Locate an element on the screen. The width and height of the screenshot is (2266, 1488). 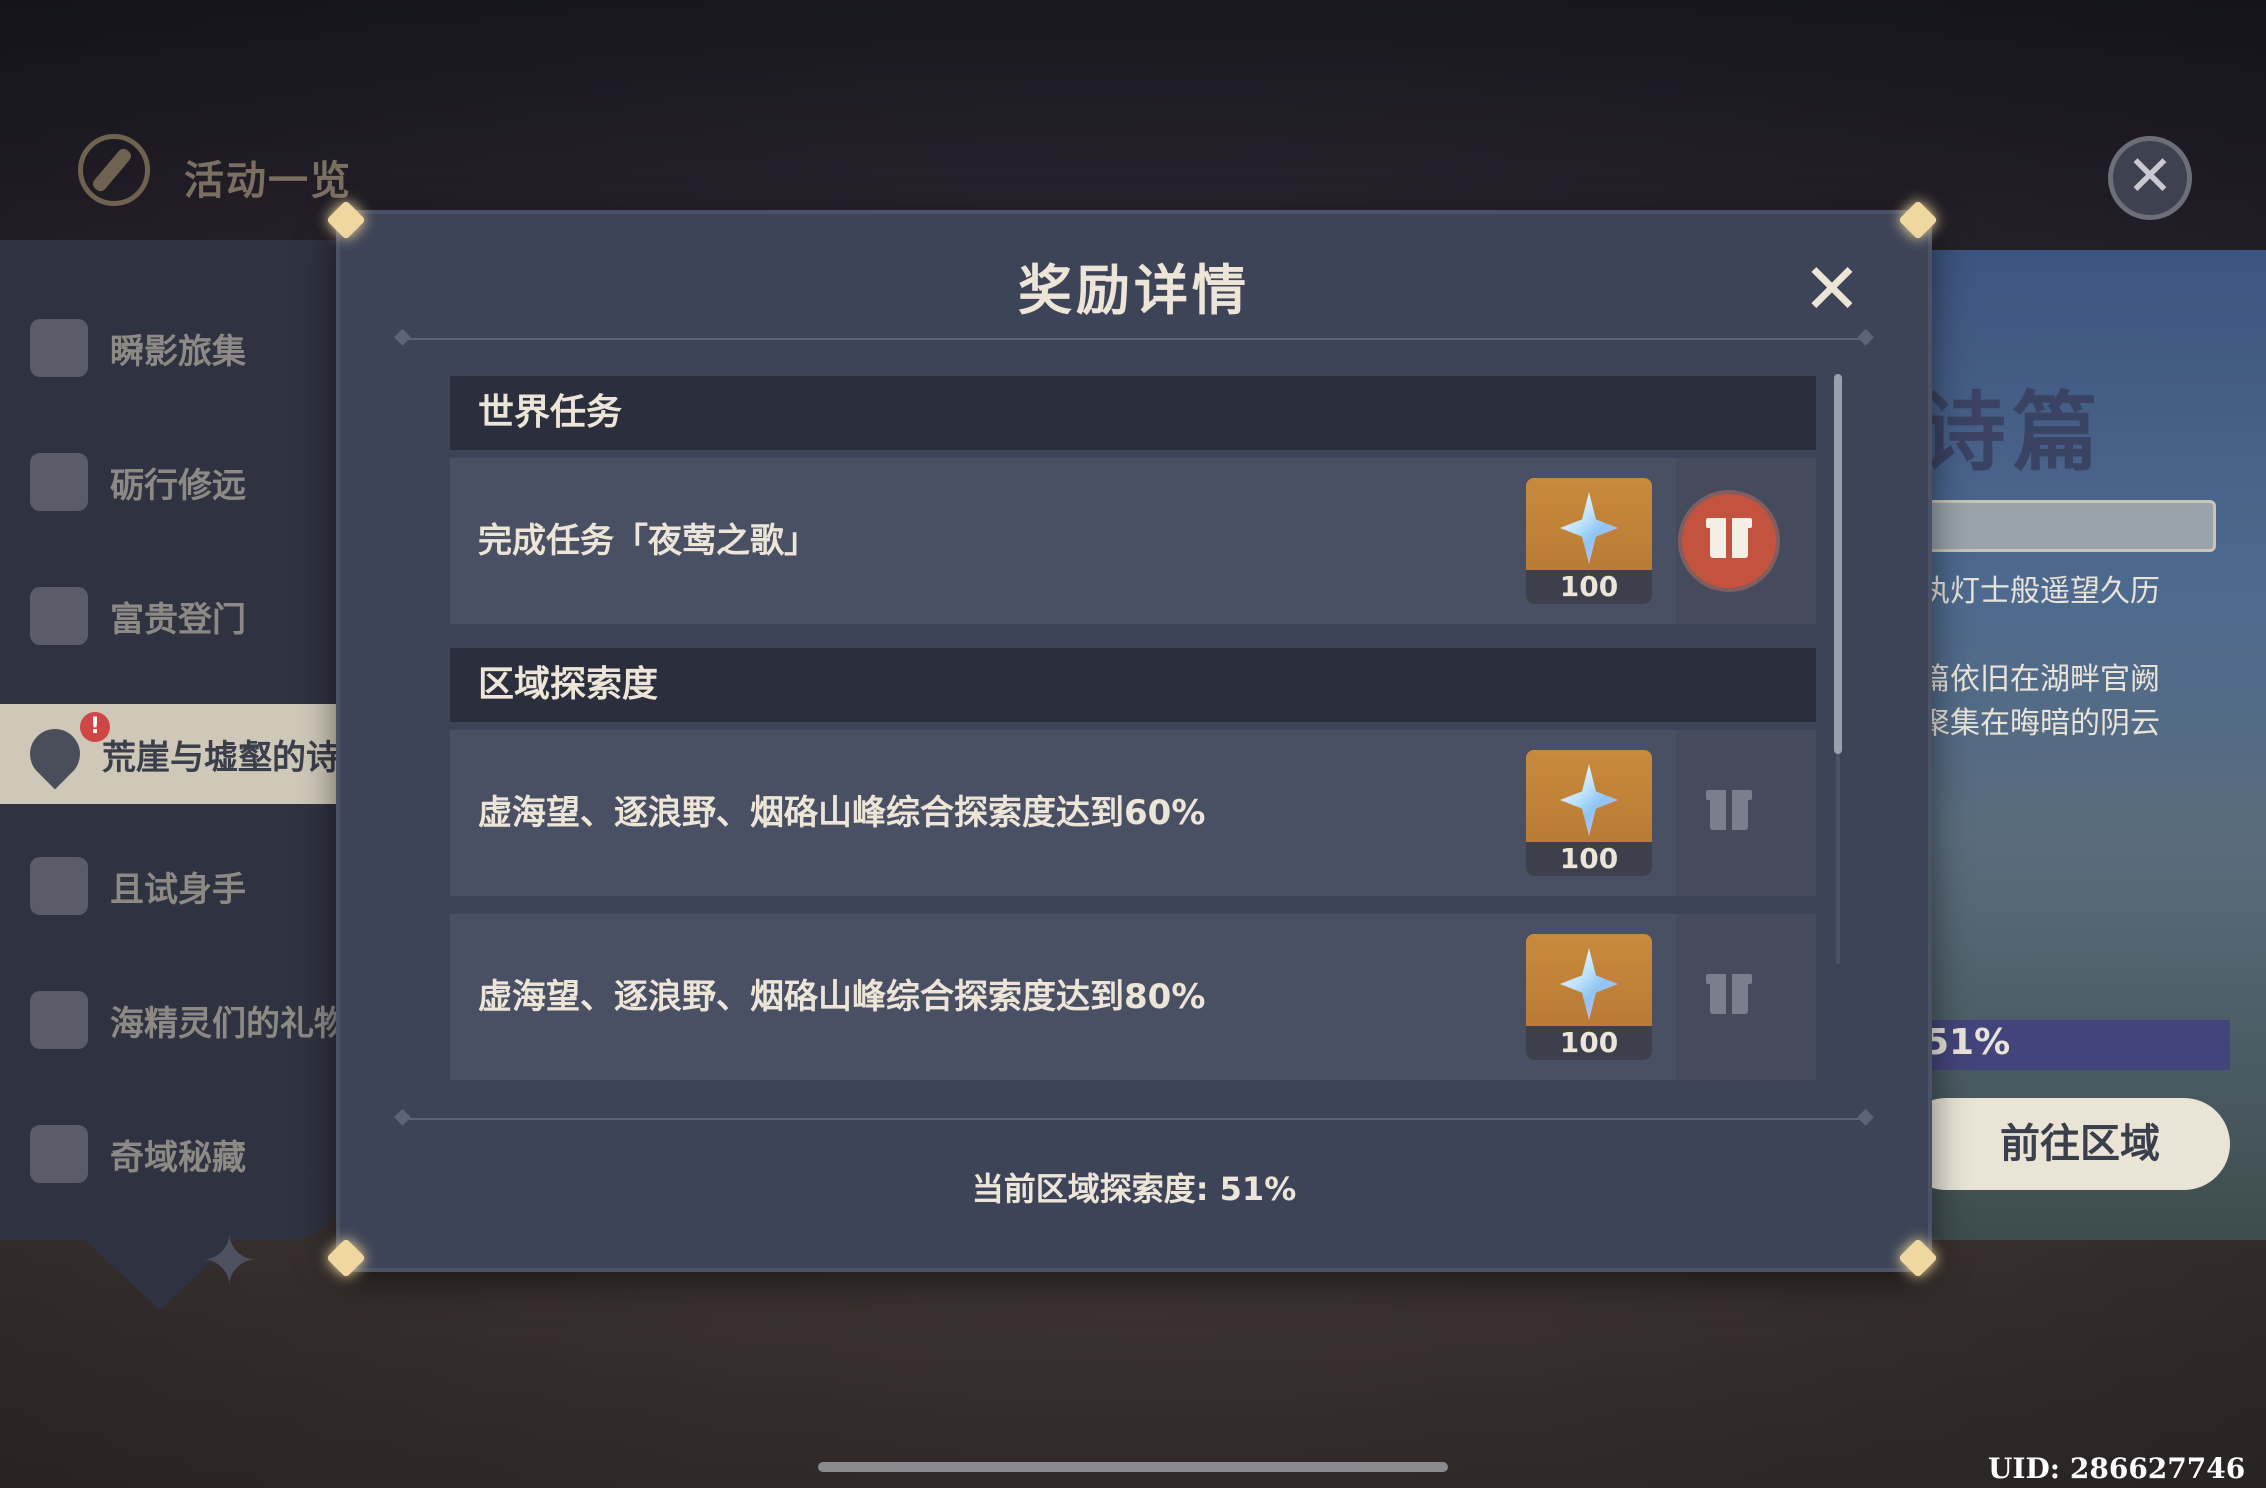
sidebar-item-secret-realm: 奇域秘藏 is located at coordinates (185, 1154).